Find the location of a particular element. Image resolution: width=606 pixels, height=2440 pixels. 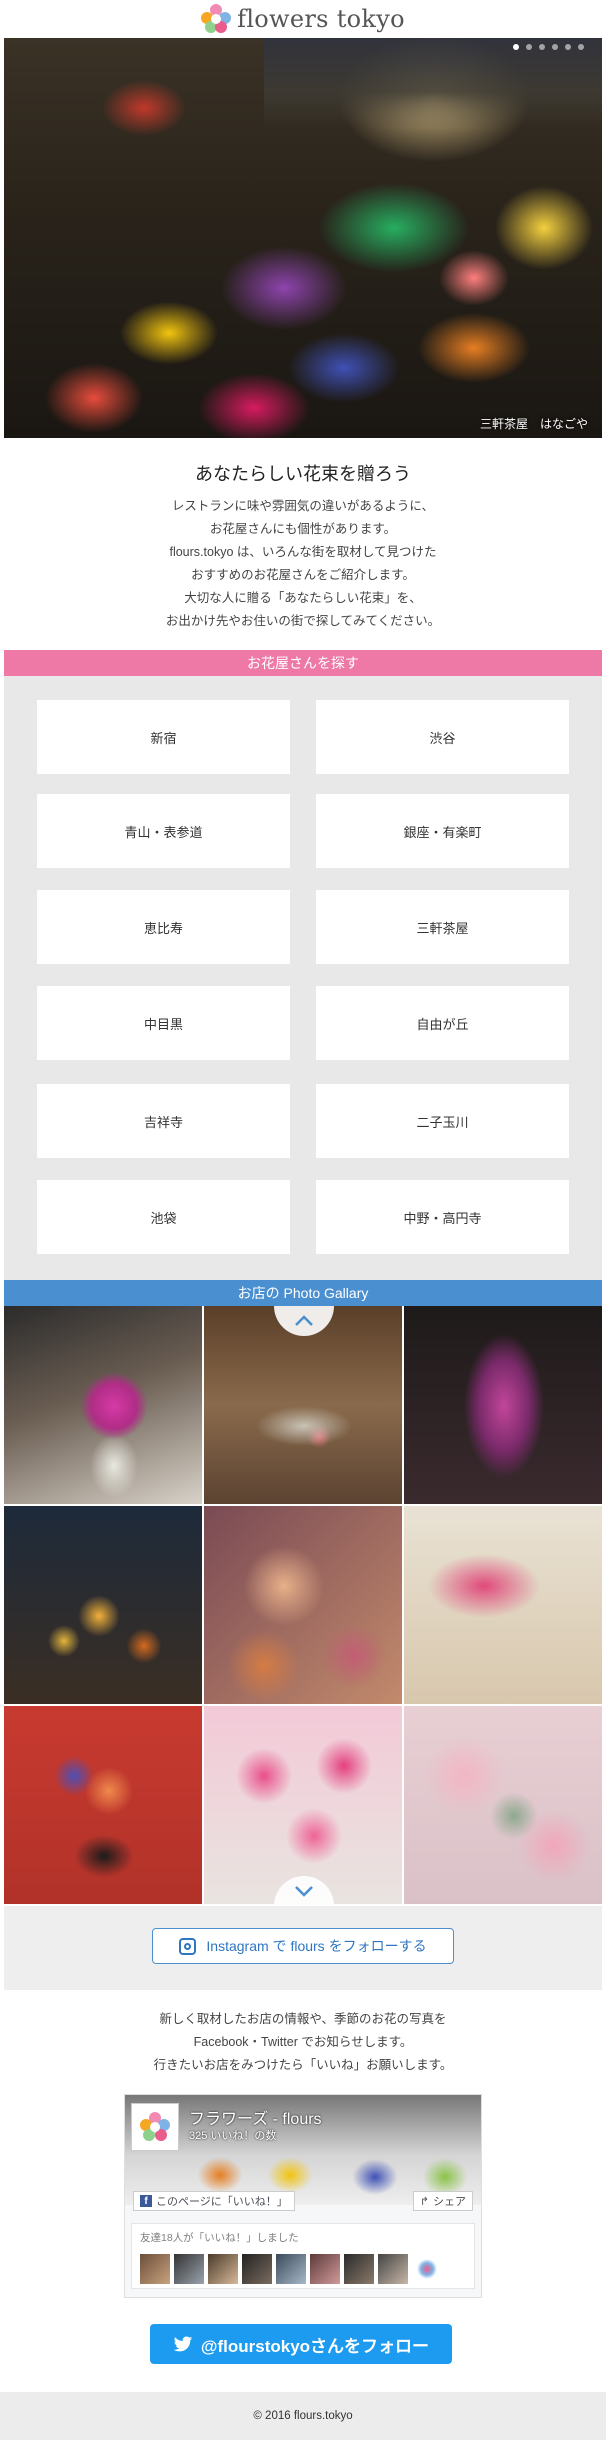

gallery-heading: お店の Photo Gallary is located at coordinates (303, 1293).